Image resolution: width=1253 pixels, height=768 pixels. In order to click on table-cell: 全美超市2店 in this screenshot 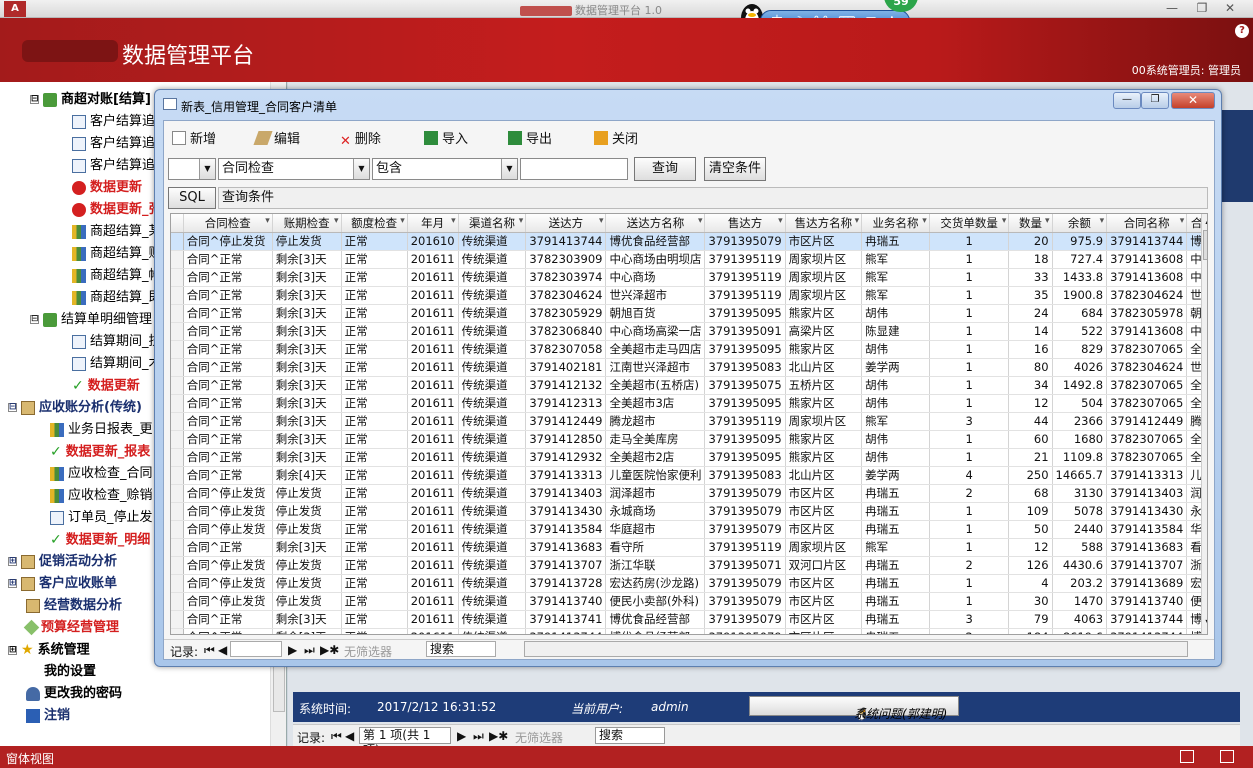, I will do `click(655, 457)`.